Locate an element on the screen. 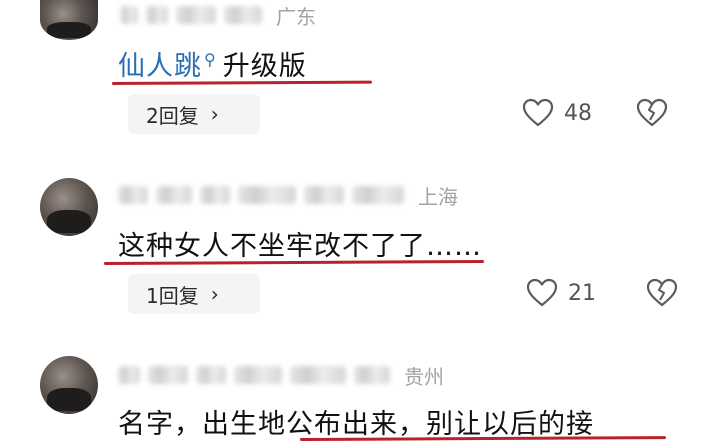 The height and width of the screenshot is (446, 720). reply-count: 1回复 is located at coordinates (172, 295).